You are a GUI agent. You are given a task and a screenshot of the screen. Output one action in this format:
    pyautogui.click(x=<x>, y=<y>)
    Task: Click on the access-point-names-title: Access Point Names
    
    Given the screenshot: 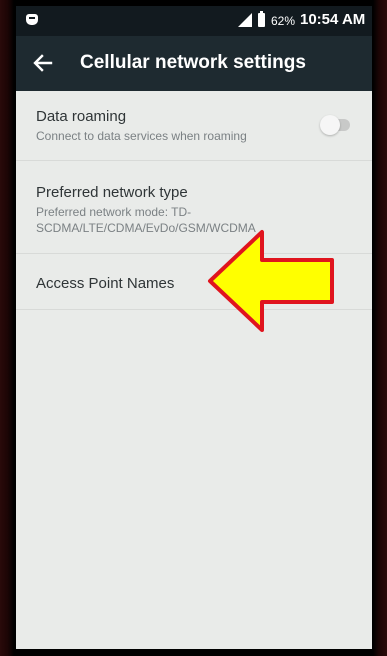 What is the action you would take?
    pyautogui.click(x=105, y=283)
    